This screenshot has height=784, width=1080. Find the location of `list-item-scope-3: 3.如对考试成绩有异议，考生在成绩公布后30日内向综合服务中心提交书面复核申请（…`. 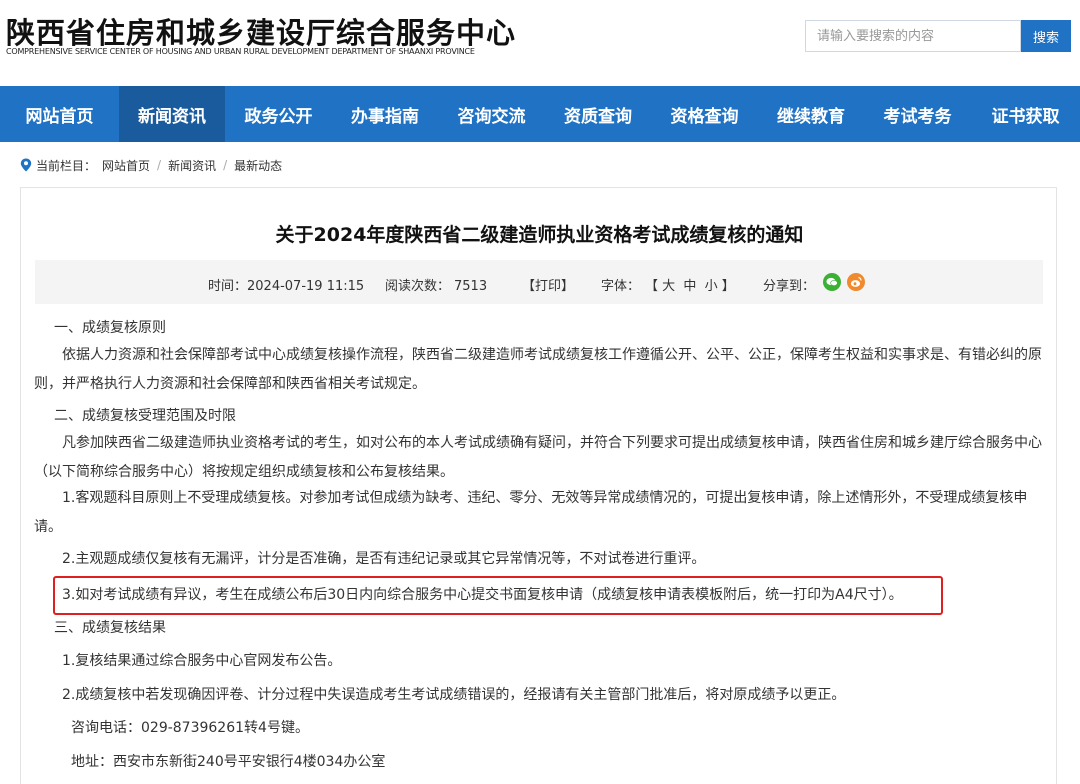

list-item-scope-3: 3.如对考试成绩有异议，考生在成绩公布后30日内向综合服务中心提交书面复核申请（… is located at coordinates (482, 595).